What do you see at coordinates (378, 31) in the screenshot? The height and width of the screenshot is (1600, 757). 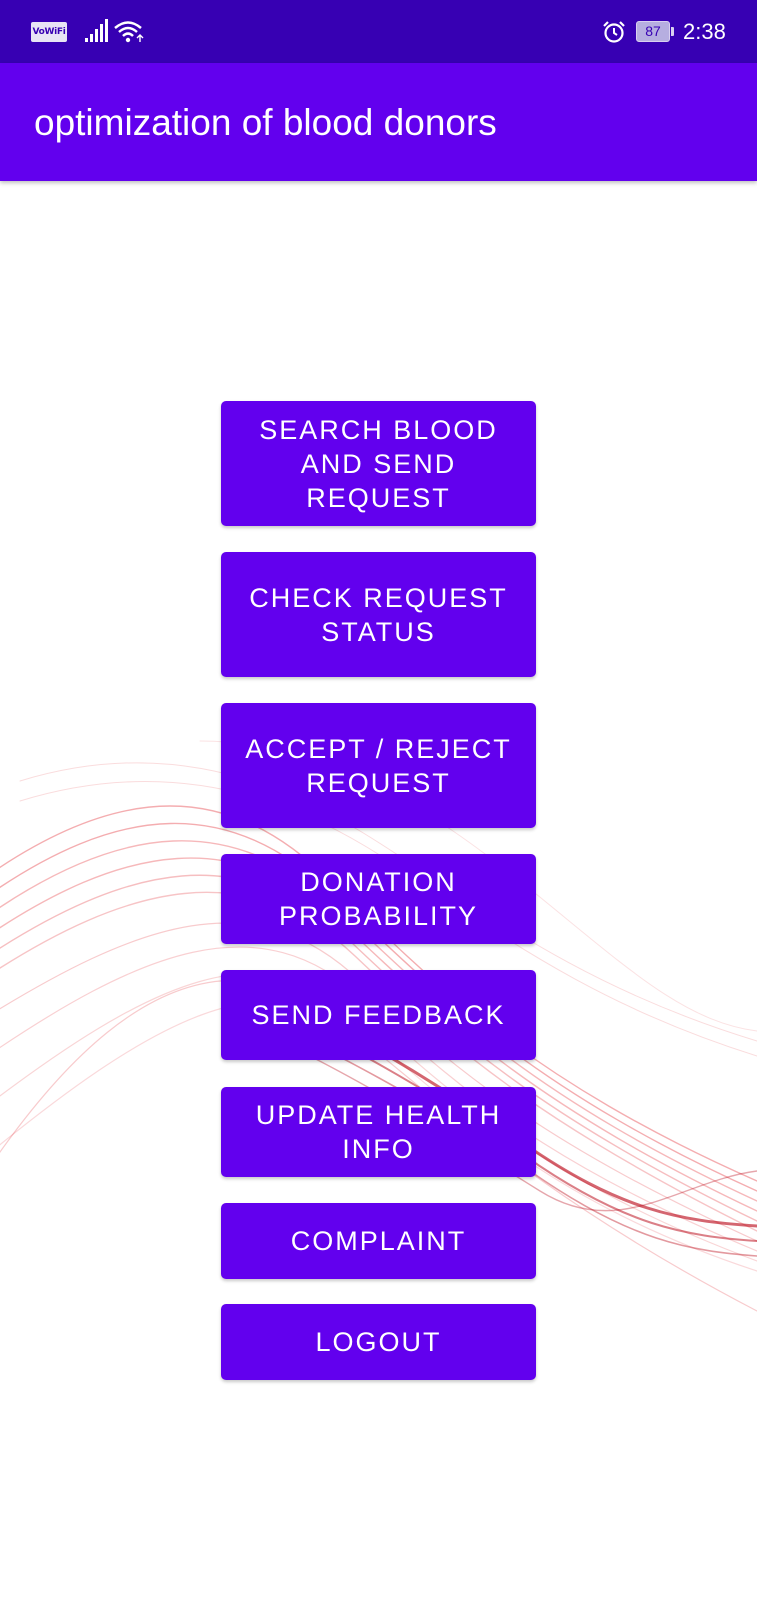 I see `status-bar: VoWiFi 87 2:38` at bounding box center [378, 31].